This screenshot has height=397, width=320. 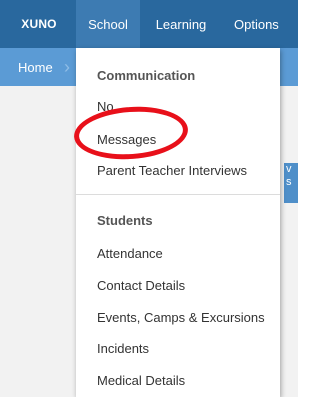 What do you see at coordinates (123, 348) in the screenshot?
I see `menu-item-incidents: Incidents` at bounding box center [123, 348].